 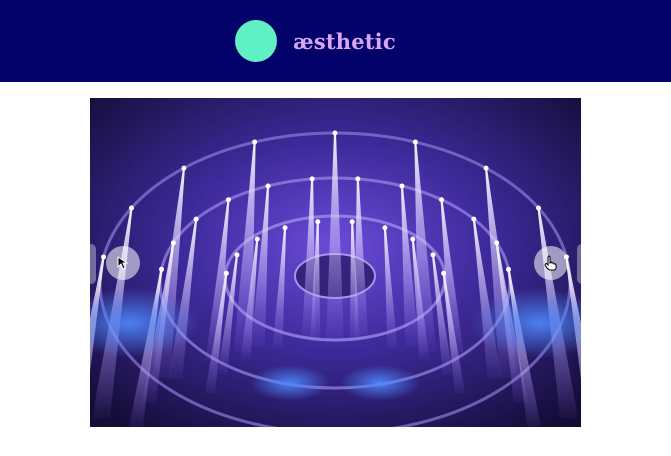 I want to click on cursor-pointer-icon, so click(x=123, y=263).